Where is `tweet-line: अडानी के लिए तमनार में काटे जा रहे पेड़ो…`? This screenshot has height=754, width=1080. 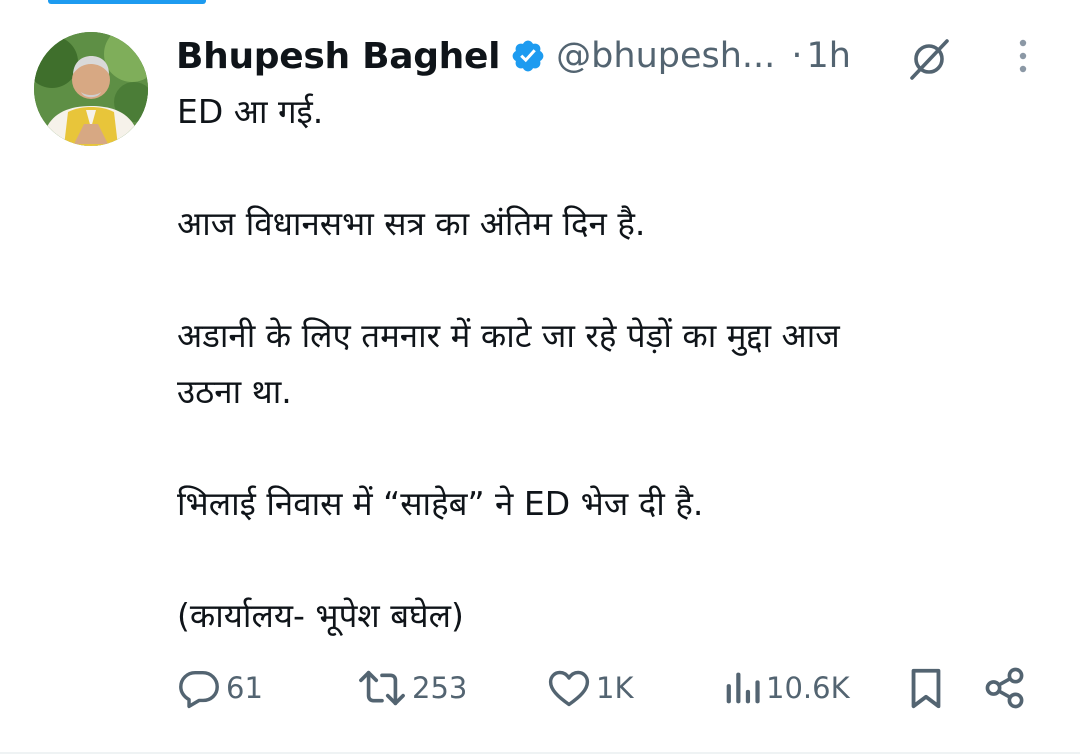
tweet-line: अडानी के लिए तमनार में काटे जा रहे पेड़ो… is located at coordinates (508, 335).